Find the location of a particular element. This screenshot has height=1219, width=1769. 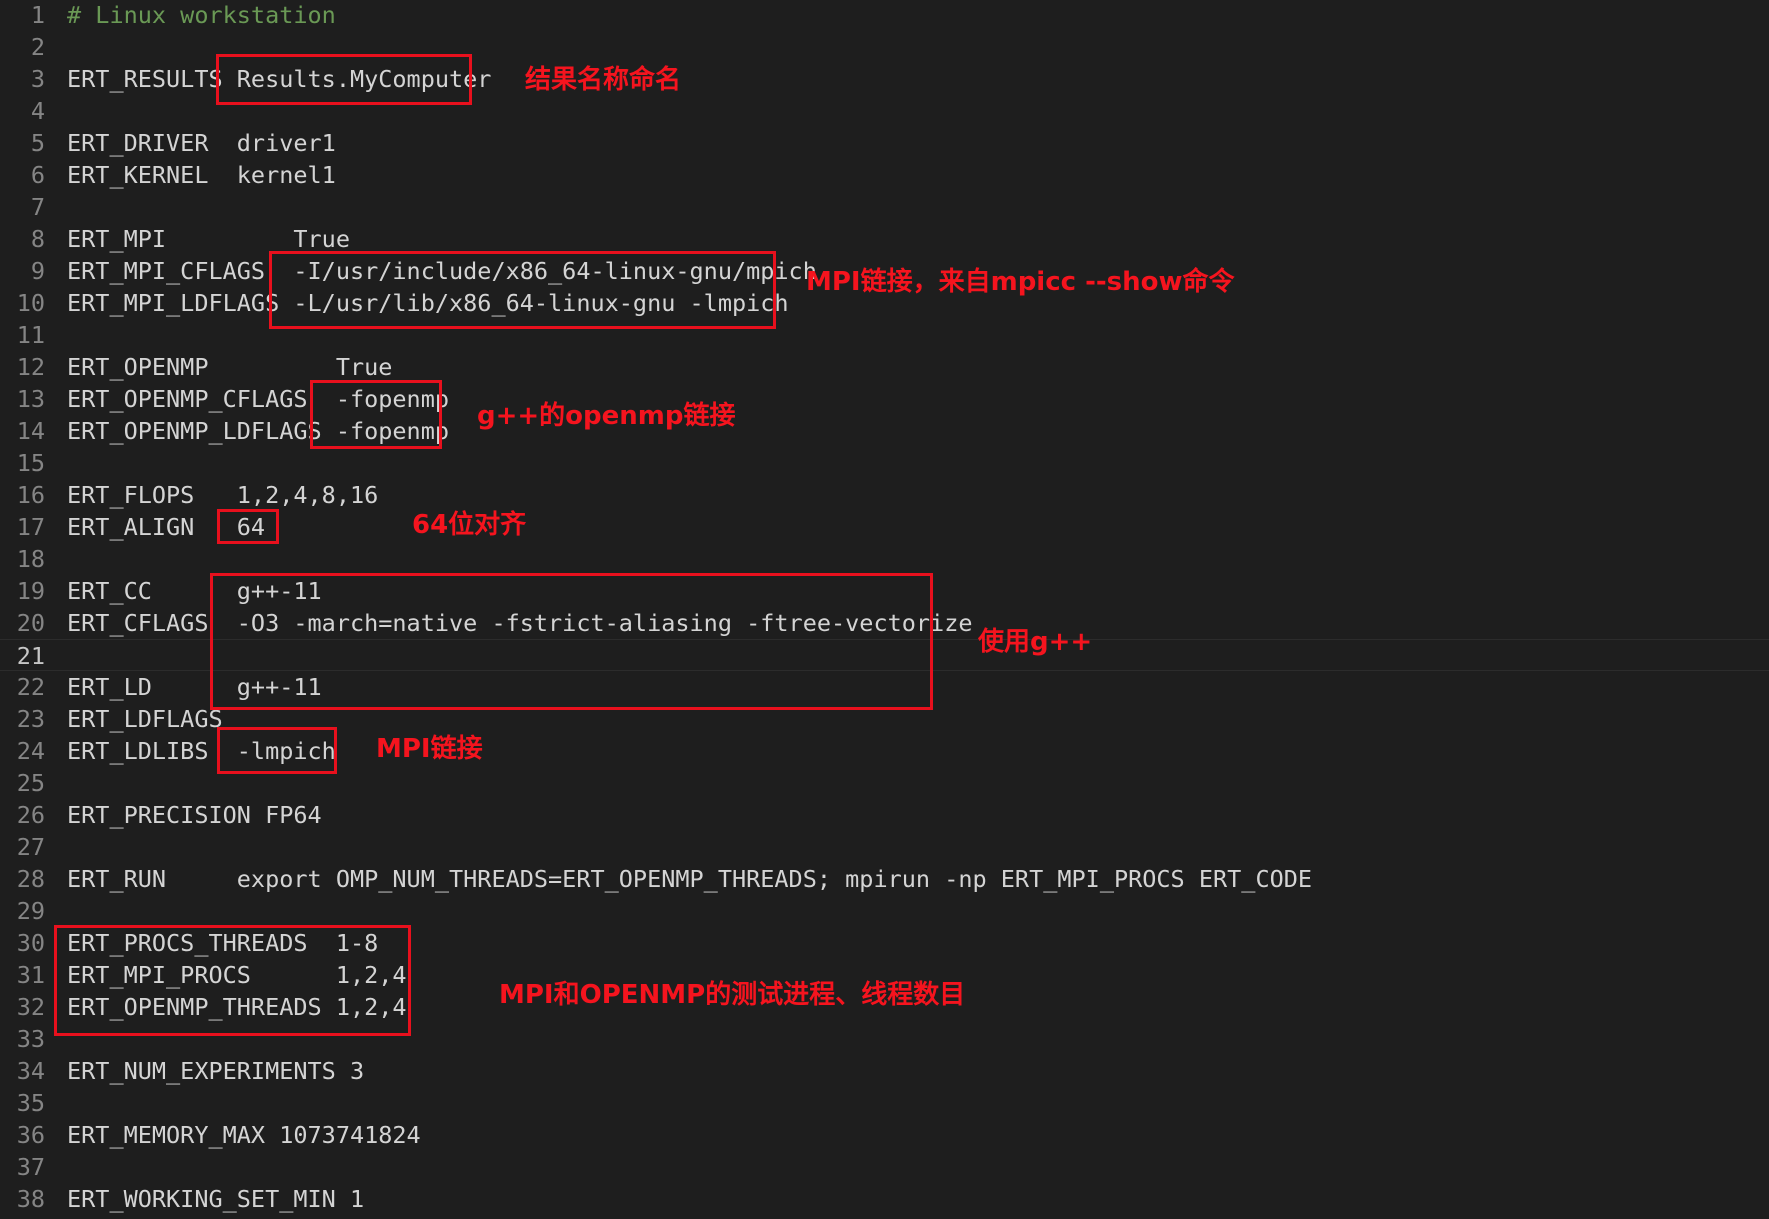

code-line: 7 is located at coordinates (884, 207).